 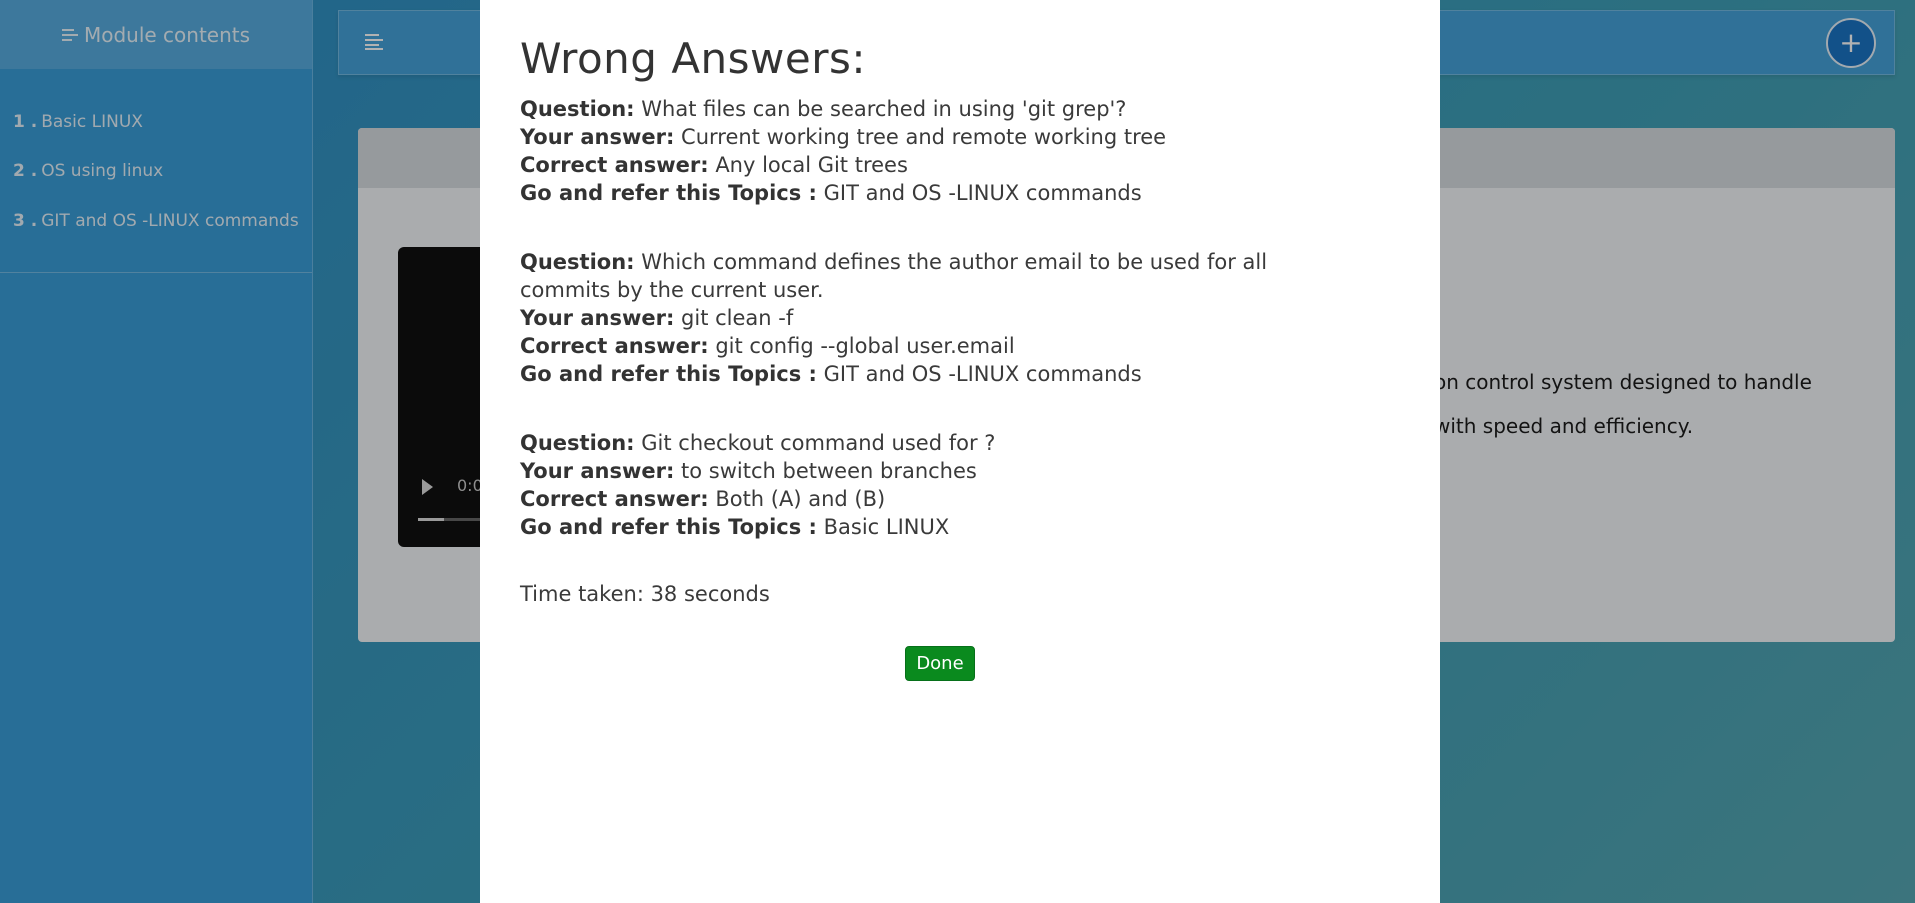 What do you see at coordinates (748, 471) in the screenshot?
I see `your-answer-line: Your answer: to switch between branches` at bounding box center [748, 471].